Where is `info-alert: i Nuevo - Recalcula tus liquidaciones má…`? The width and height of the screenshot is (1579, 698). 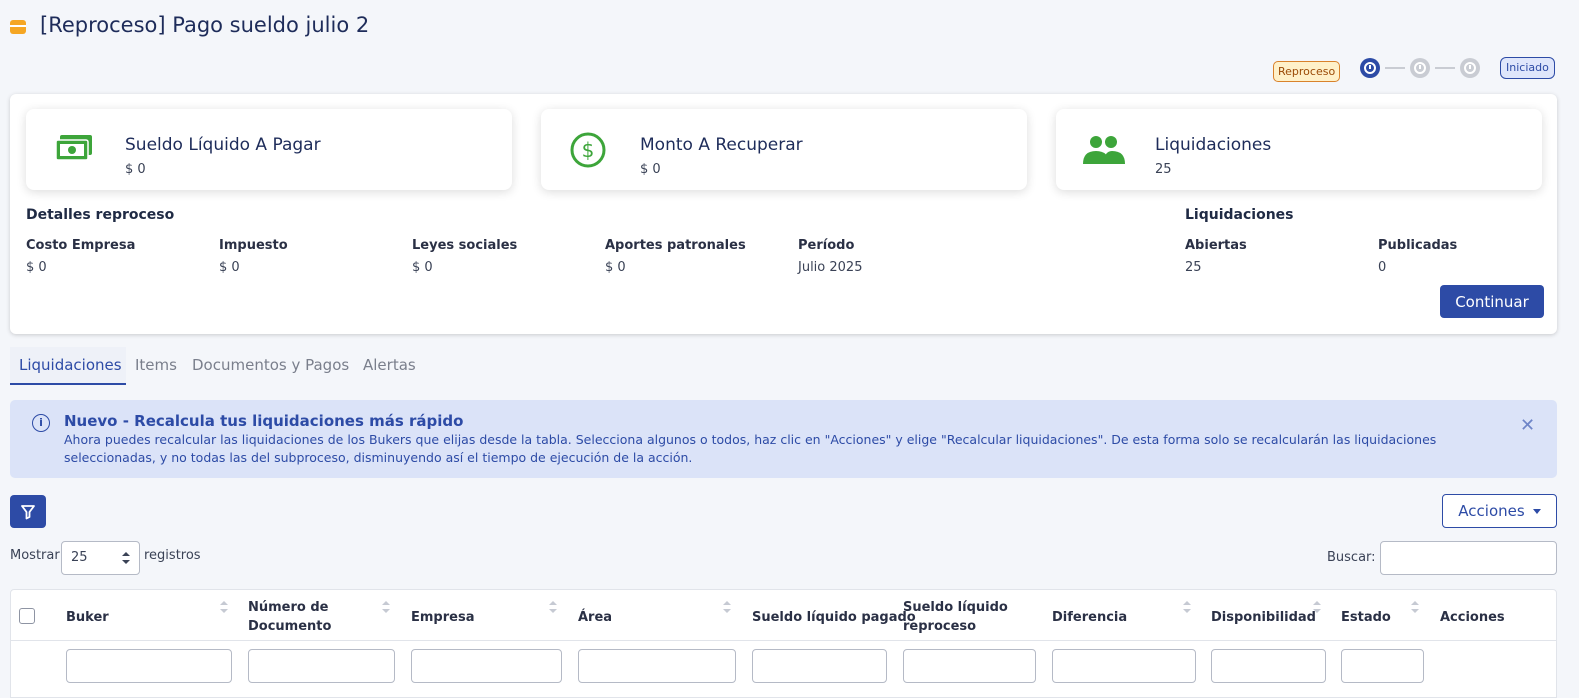 info-alert: i Nuevo - Recalcula tus liquidaciones má… is located at coordinates (783, 439).